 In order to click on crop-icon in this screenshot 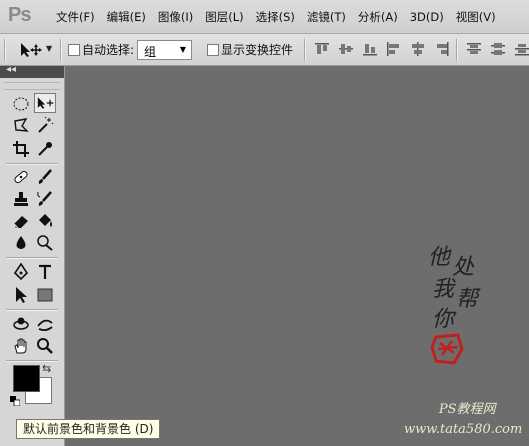, I will do `click(21, 149)`.